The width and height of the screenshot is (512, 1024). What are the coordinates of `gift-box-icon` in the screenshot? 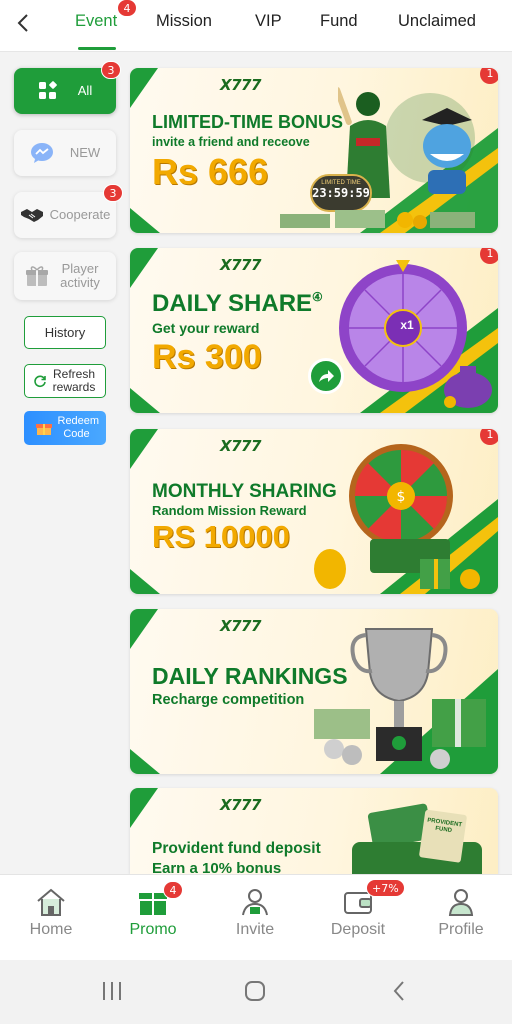 It's located at (43, 429).